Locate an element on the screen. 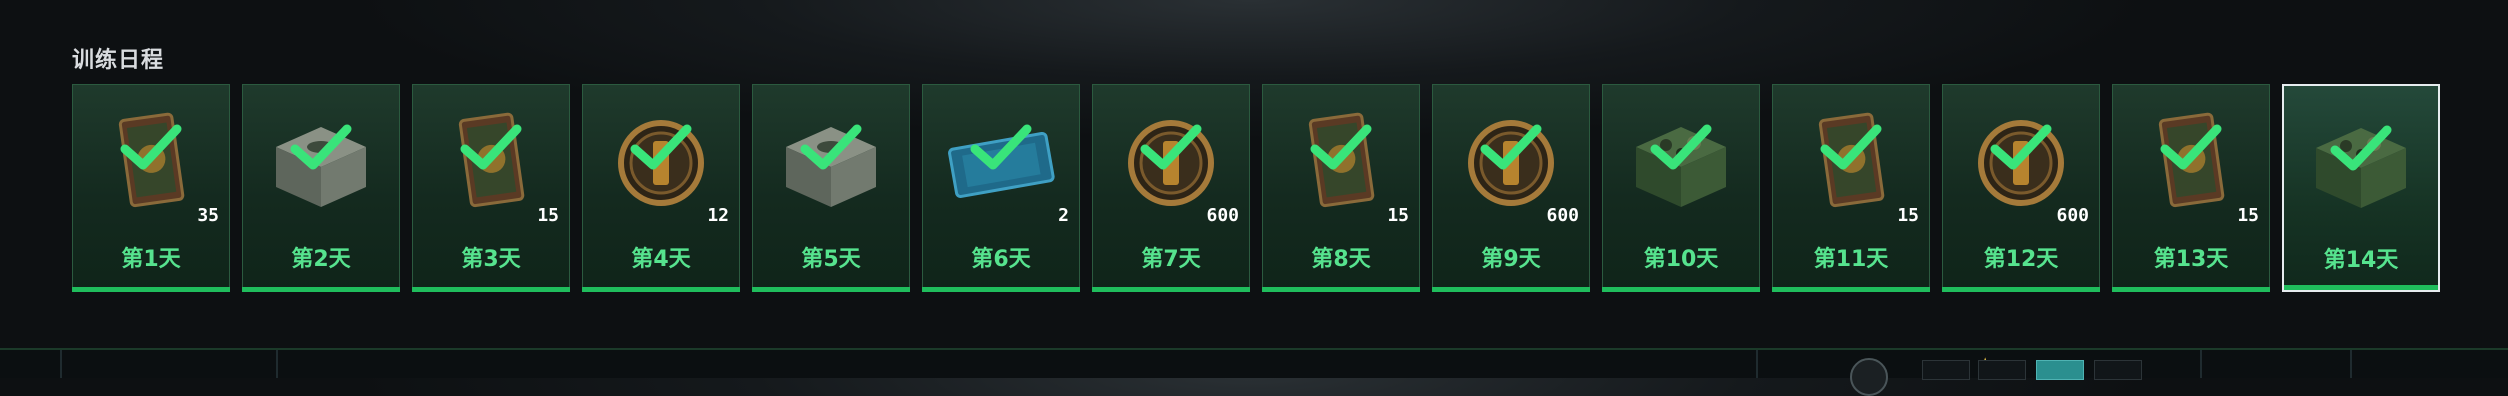  emblem-icon is located at coordinates (1869, 377).